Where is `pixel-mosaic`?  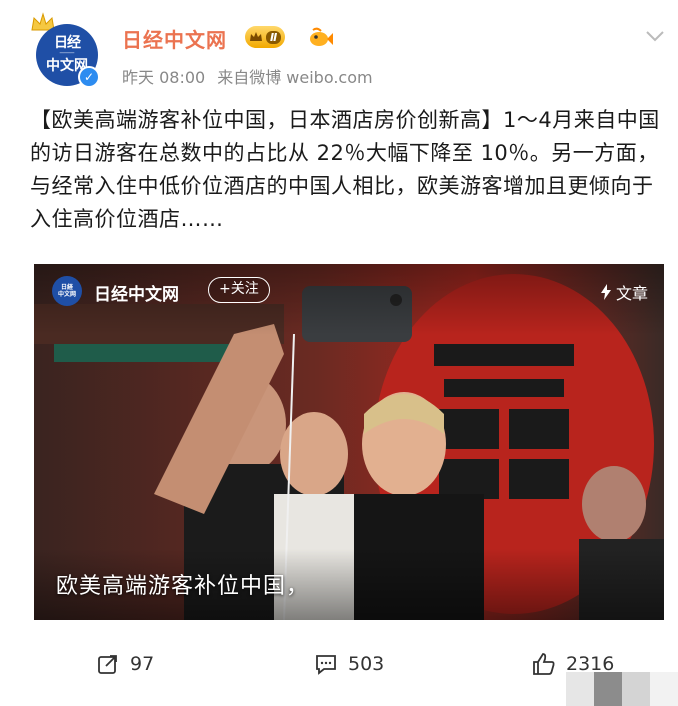 pixel-mosaic is located at coordinates (622, 689).